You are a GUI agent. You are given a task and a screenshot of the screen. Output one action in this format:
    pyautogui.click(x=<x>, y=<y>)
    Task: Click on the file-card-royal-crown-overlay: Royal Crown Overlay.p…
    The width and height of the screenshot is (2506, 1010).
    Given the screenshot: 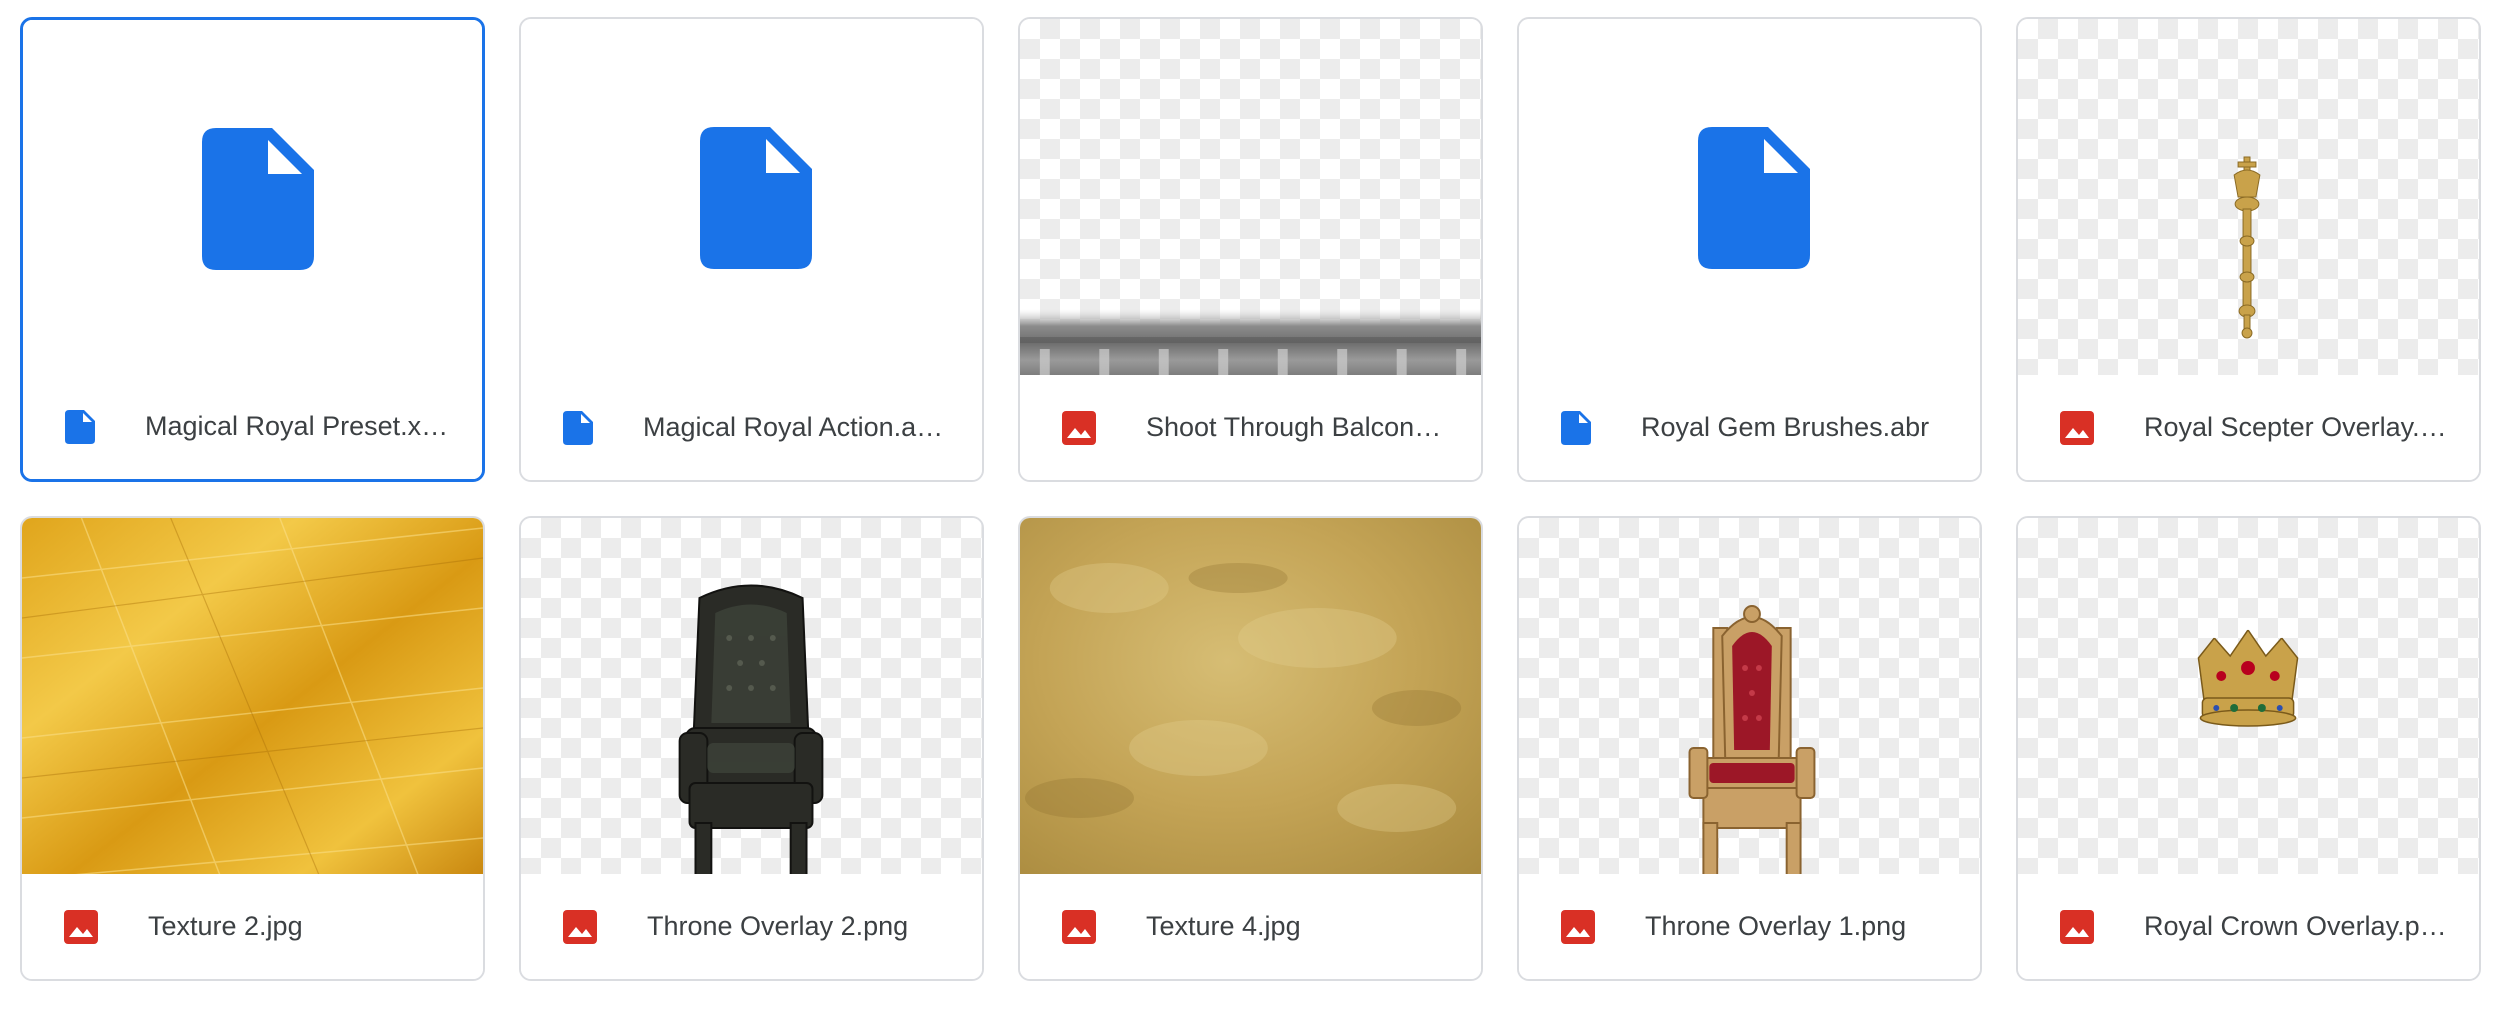 What is the action you would take?
    pyautogui.click(x=2248, y=748)
    